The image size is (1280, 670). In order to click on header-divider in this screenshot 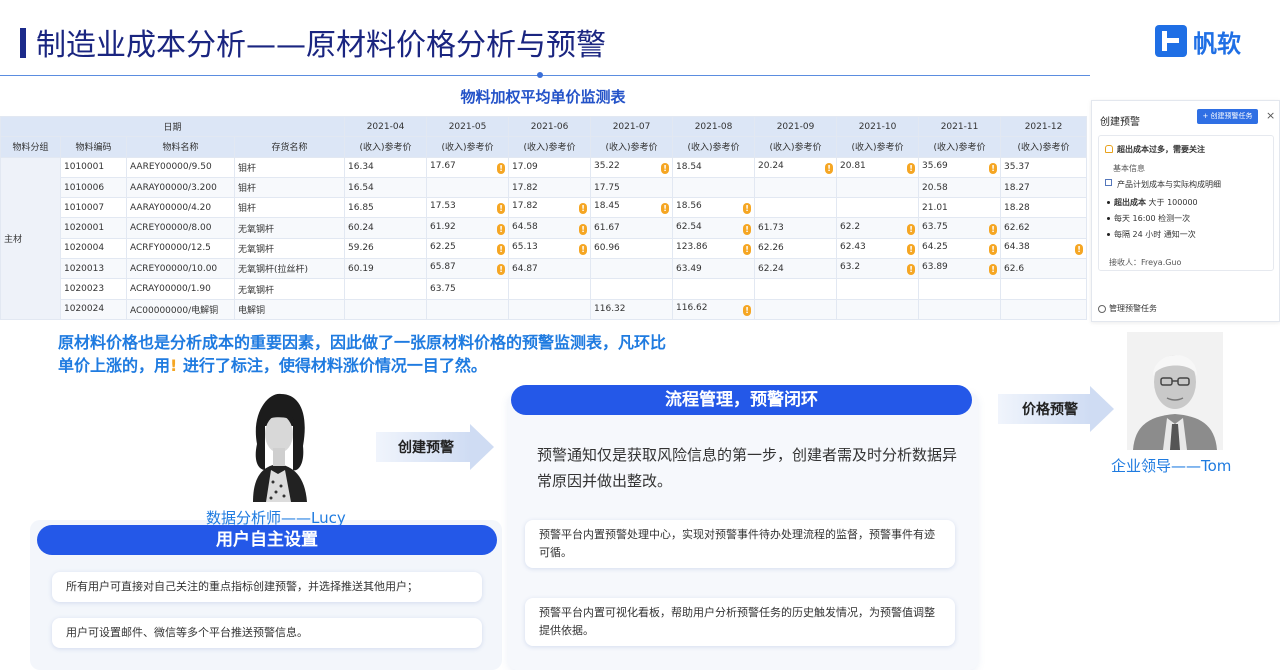, I will do `click(545, 75)`.